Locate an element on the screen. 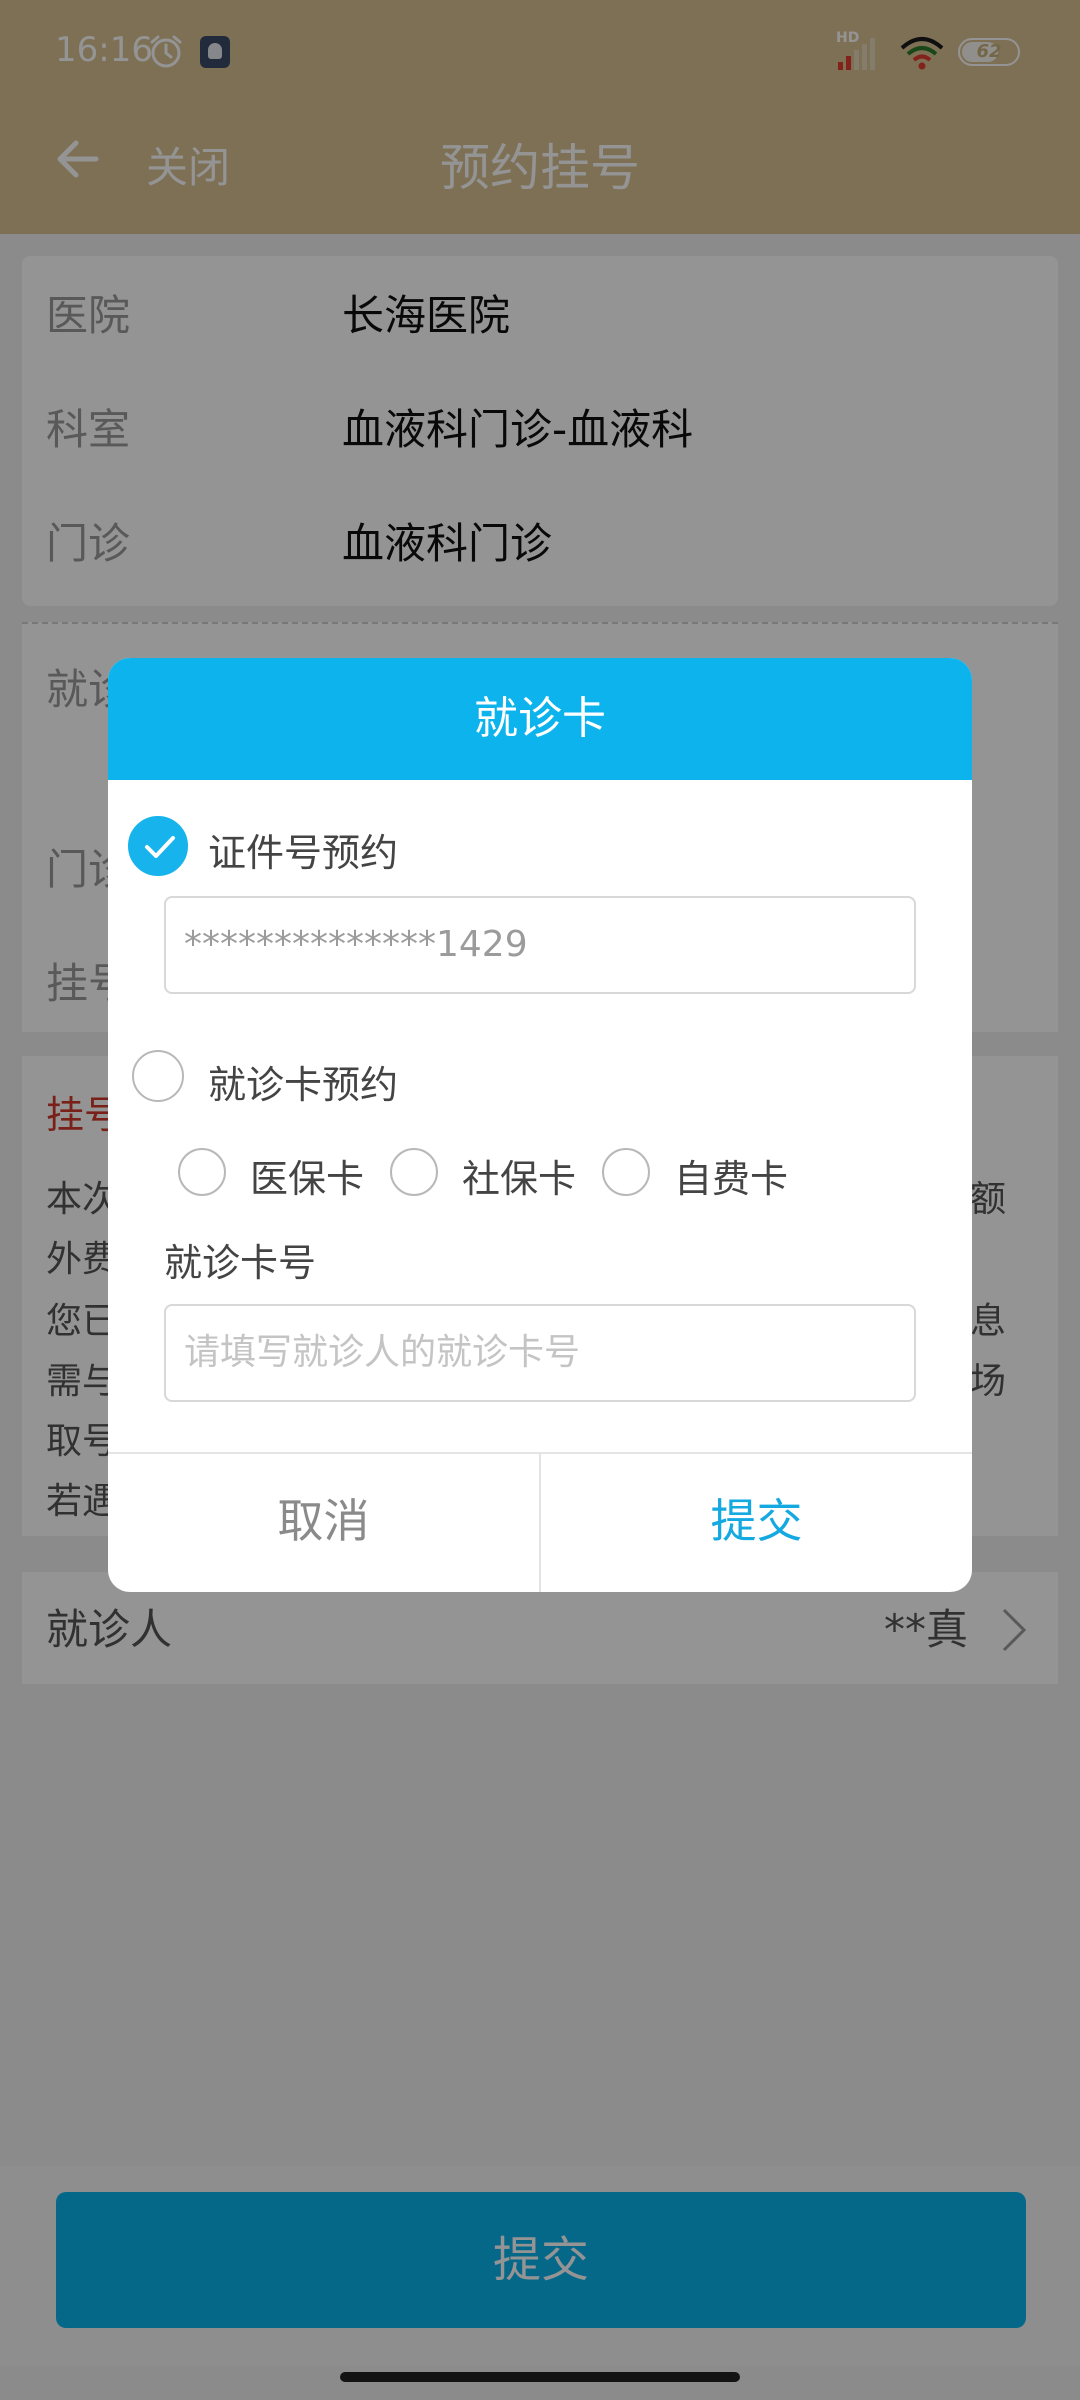 This screenshot has width=1080, height=2400. dialog-submit-button: 提交 is located at coordinates (756, 1523).